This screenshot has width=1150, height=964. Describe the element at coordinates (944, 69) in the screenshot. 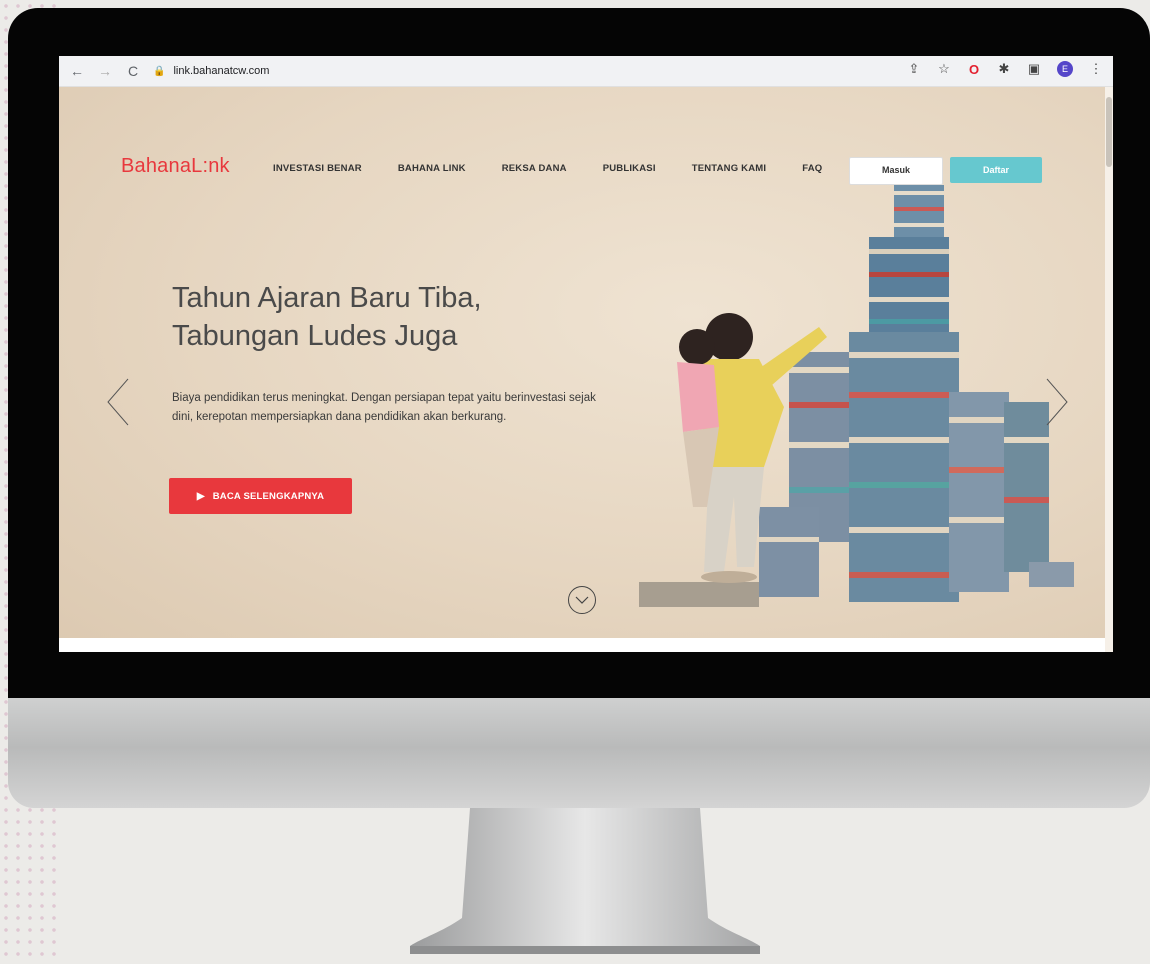

I see `star-icon: ☆` at that location.